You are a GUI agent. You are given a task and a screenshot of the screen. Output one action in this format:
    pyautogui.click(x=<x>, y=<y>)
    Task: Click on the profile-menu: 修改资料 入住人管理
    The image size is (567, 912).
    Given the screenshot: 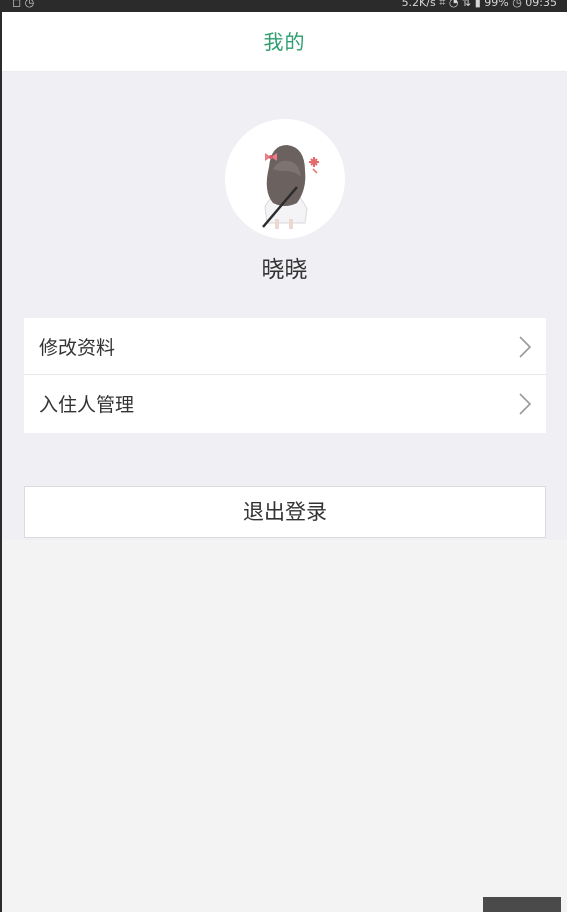 What is the action you would take?
    pyautogui.click(x=285, y=375)
    